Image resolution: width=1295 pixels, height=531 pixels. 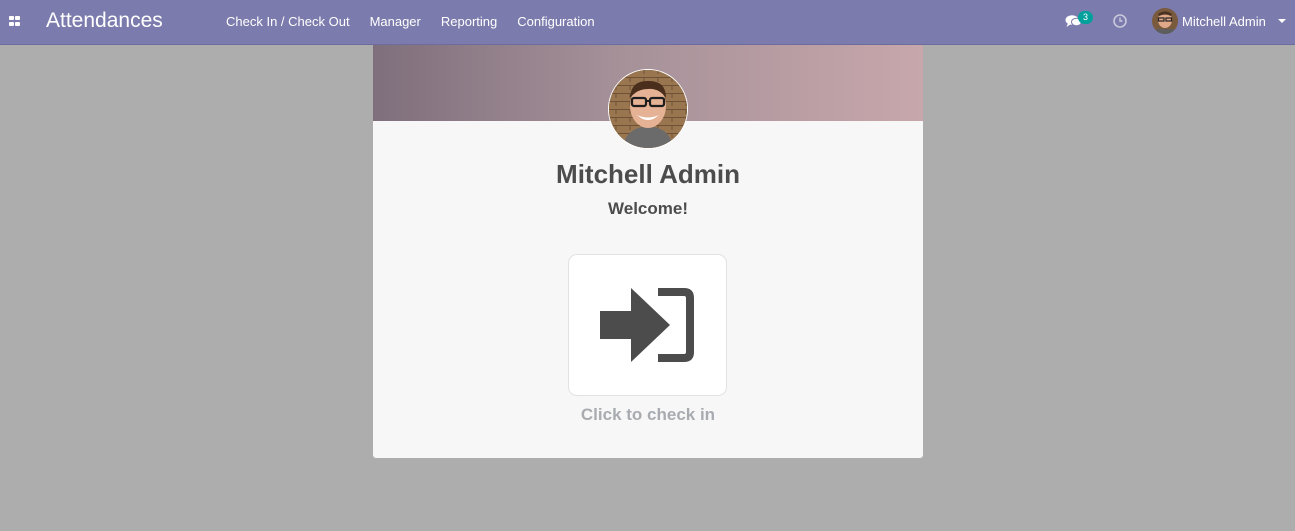 What do you see at coordinates (648, 208) in the screenshot?
I see `welcome-message: Welcome!` at bounding box center [648, 208].